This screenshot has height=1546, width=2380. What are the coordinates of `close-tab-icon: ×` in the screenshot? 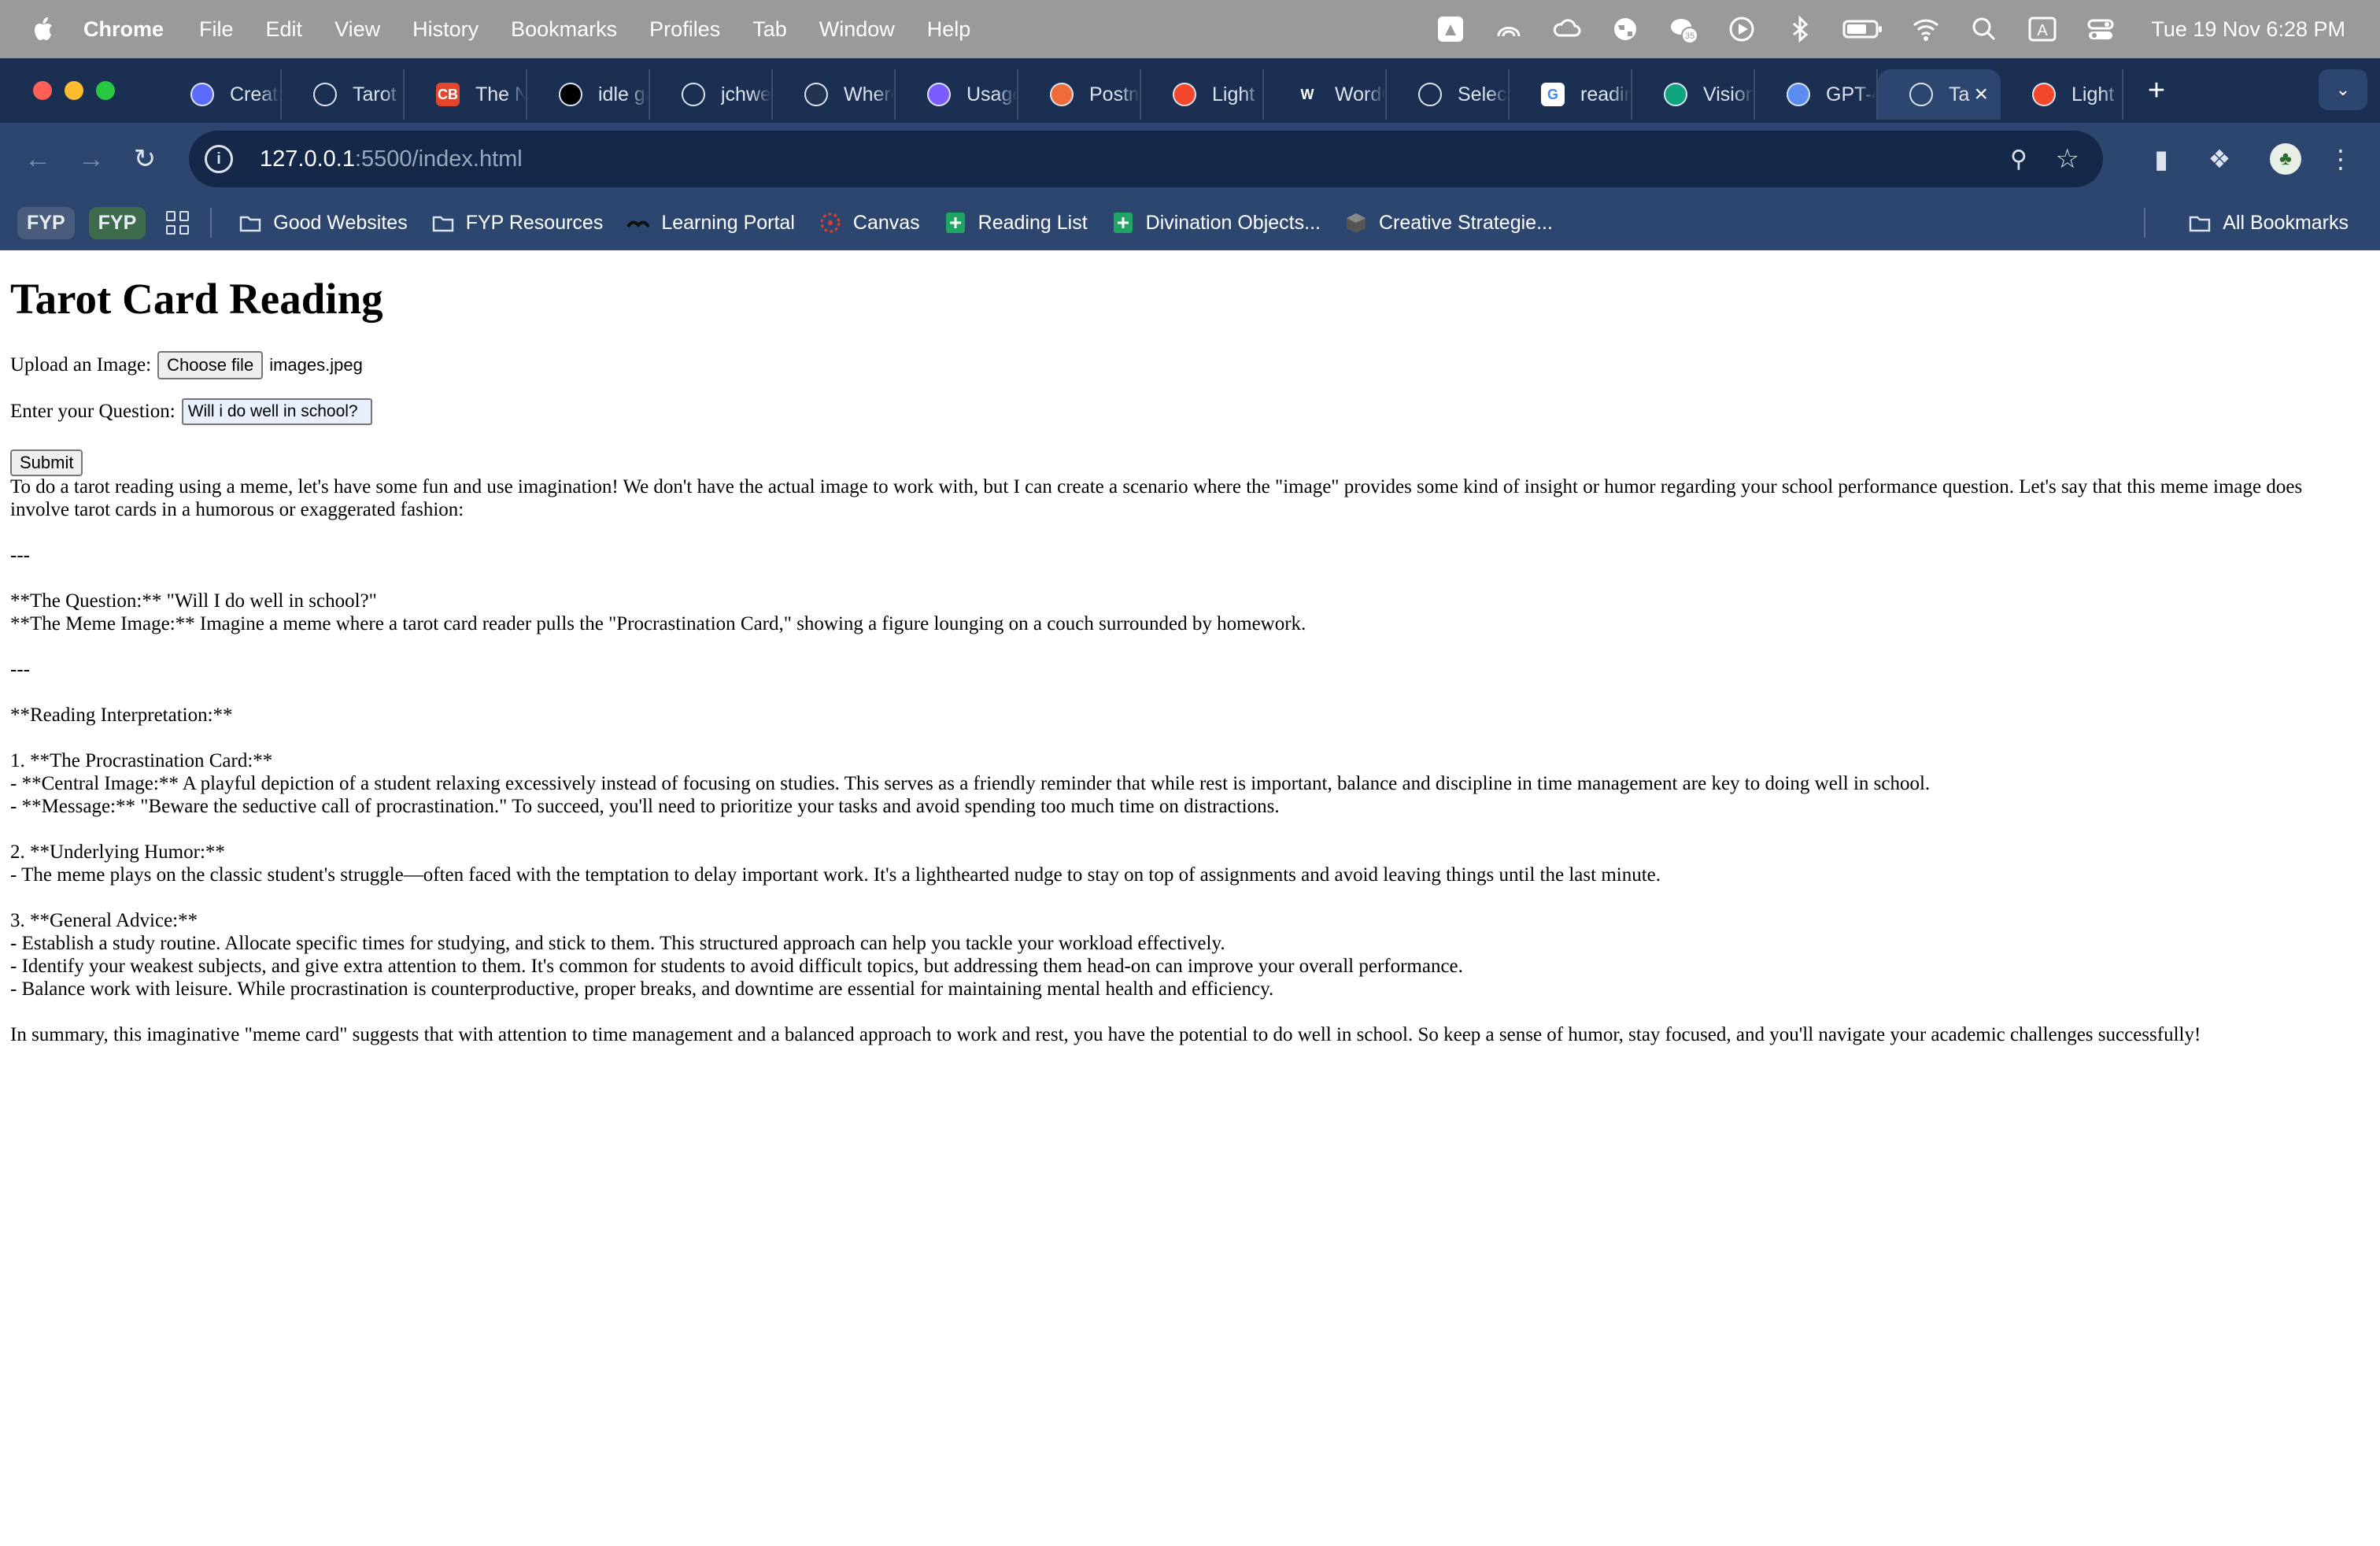 It's located at (1981, 95).